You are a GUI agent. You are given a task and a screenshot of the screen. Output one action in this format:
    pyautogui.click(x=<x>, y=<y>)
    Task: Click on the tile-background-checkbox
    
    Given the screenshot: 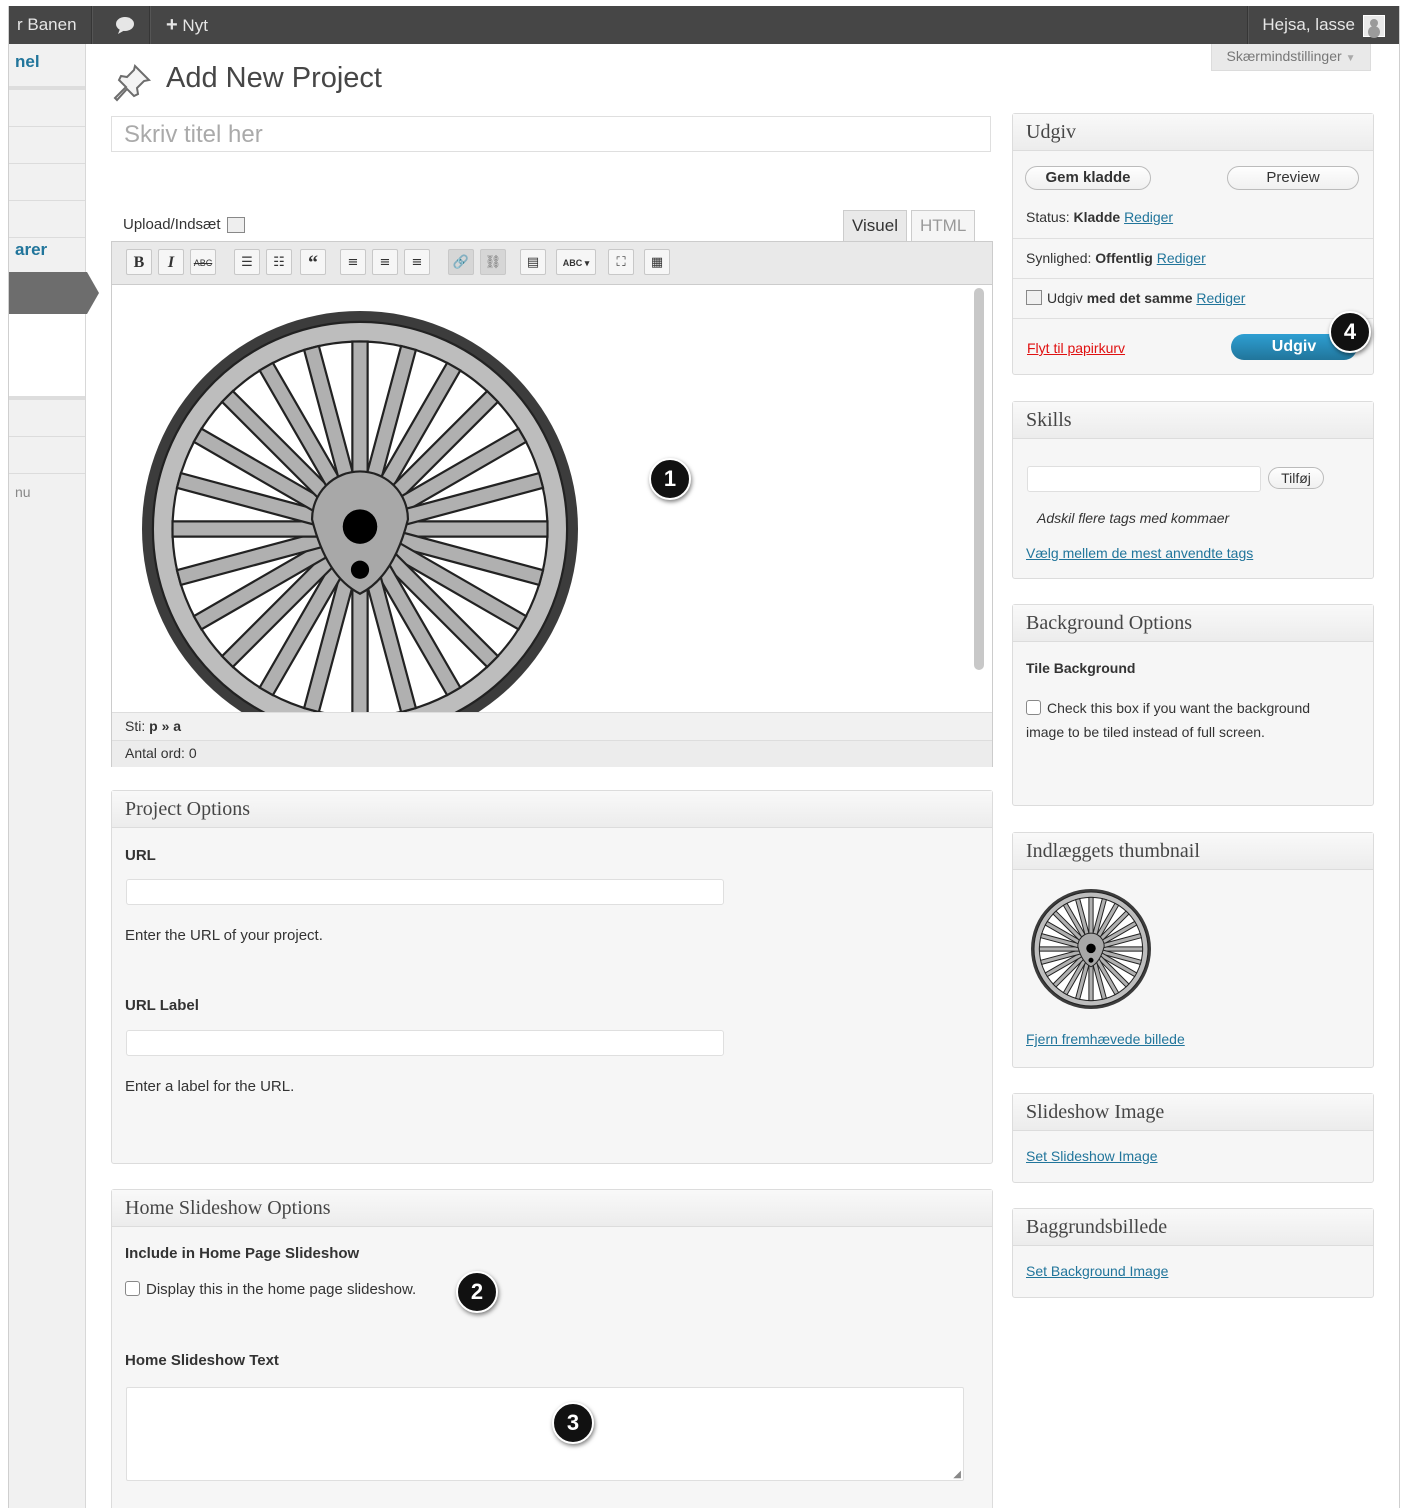 What is the action you would take?
    pyautogui.click(x=1033, y=707)
    